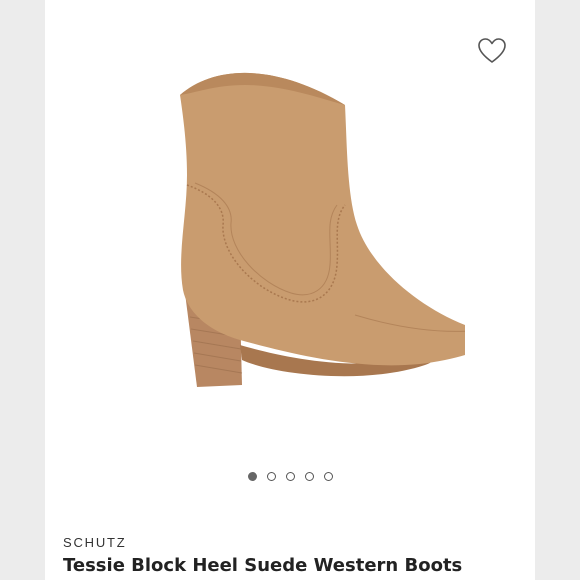  Describe the element at coordinates (557, 290) in the screenshot. I see `right-border` at that location.